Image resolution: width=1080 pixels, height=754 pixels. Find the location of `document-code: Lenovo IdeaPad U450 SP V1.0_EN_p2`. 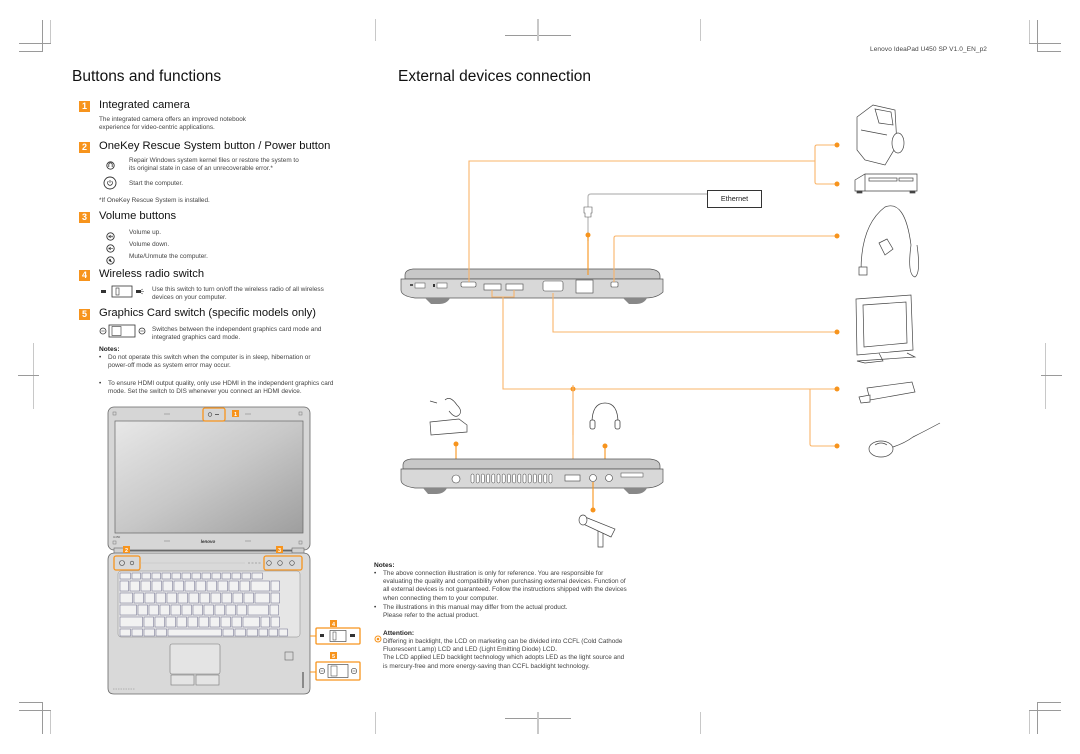

document-code: Lenovo IdeaPad U450 SP V1.0_EN_p2 is located at coordinates (929, 49).